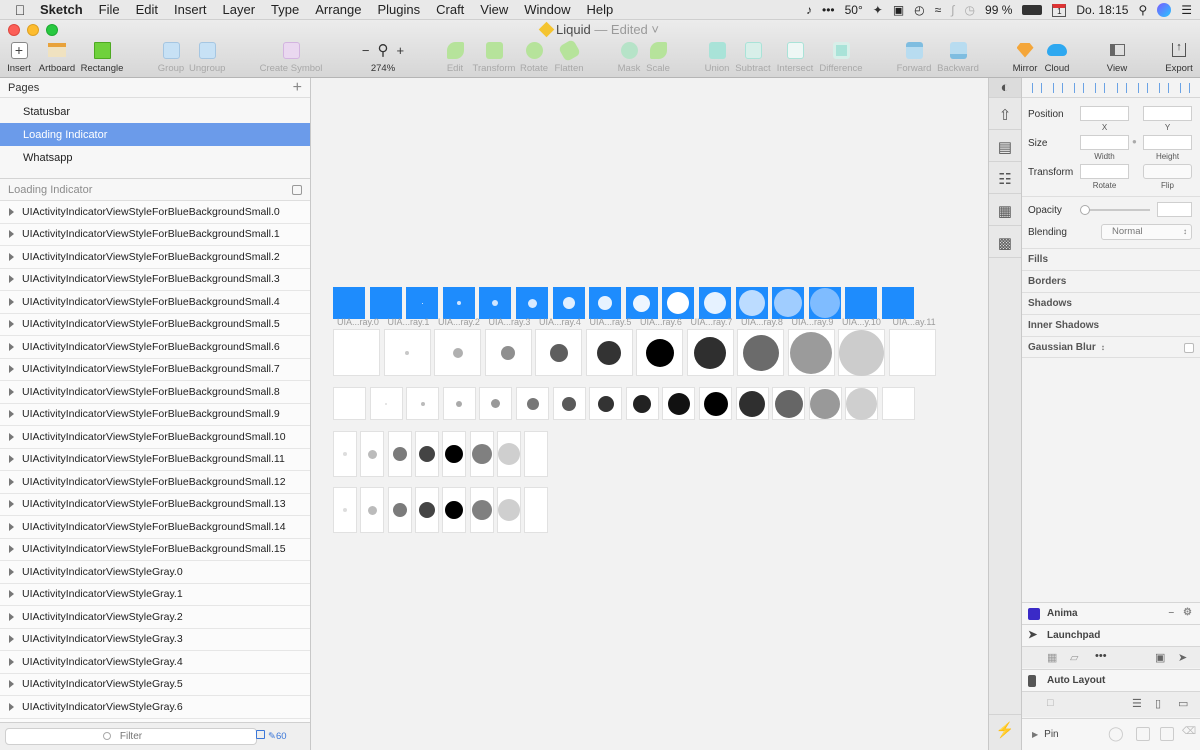 The image size is (1200, 750). Describe the element at coordinates (534, 56) in the screenshot. I see `rotate-button: Rotate` at that location.